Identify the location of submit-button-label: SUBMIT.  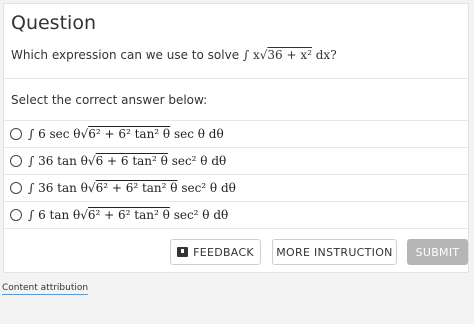
(437, 252).